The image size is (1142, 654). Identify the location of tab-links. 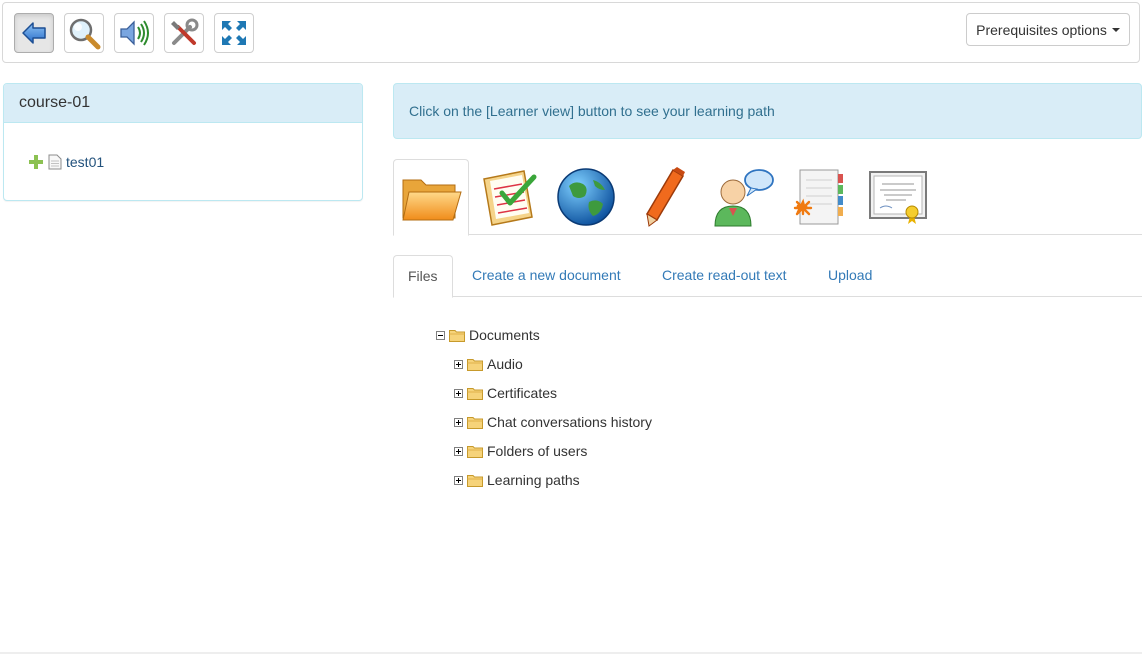
(586, 197).